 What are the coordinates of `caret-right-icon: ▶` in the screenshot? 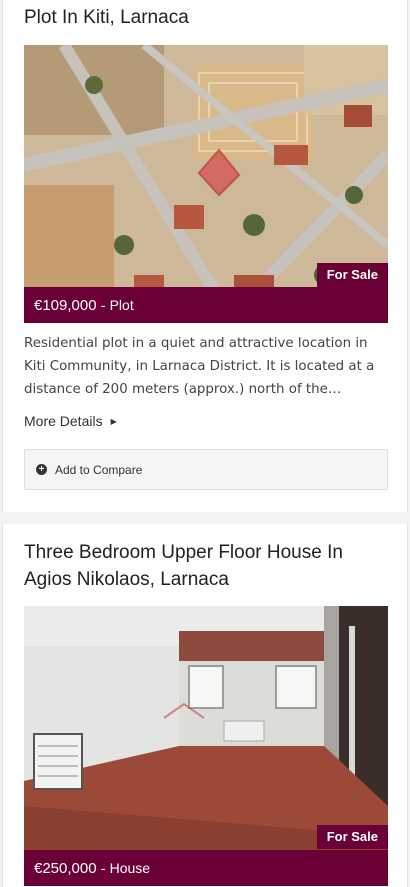 It's located at (113, 421).